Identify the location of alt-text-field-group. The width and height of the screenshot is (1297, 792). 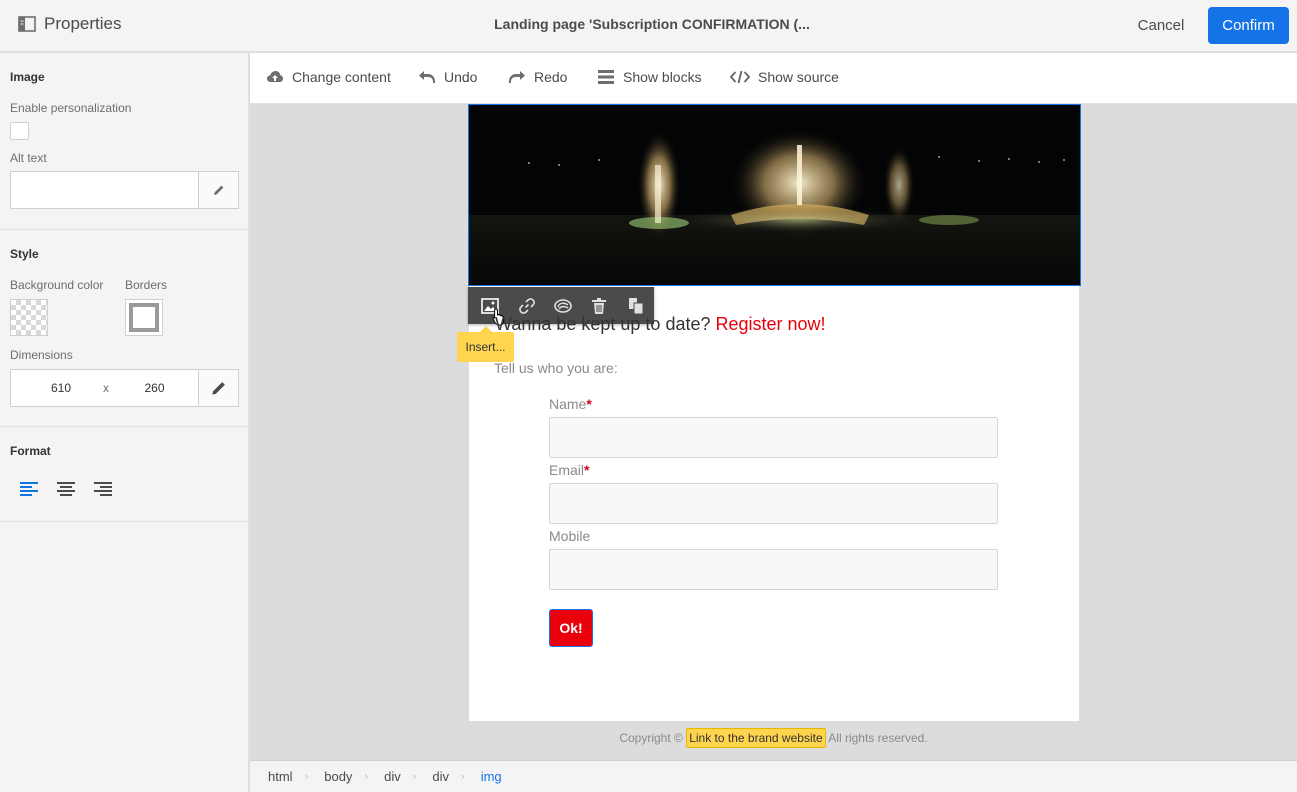
(124, 190).